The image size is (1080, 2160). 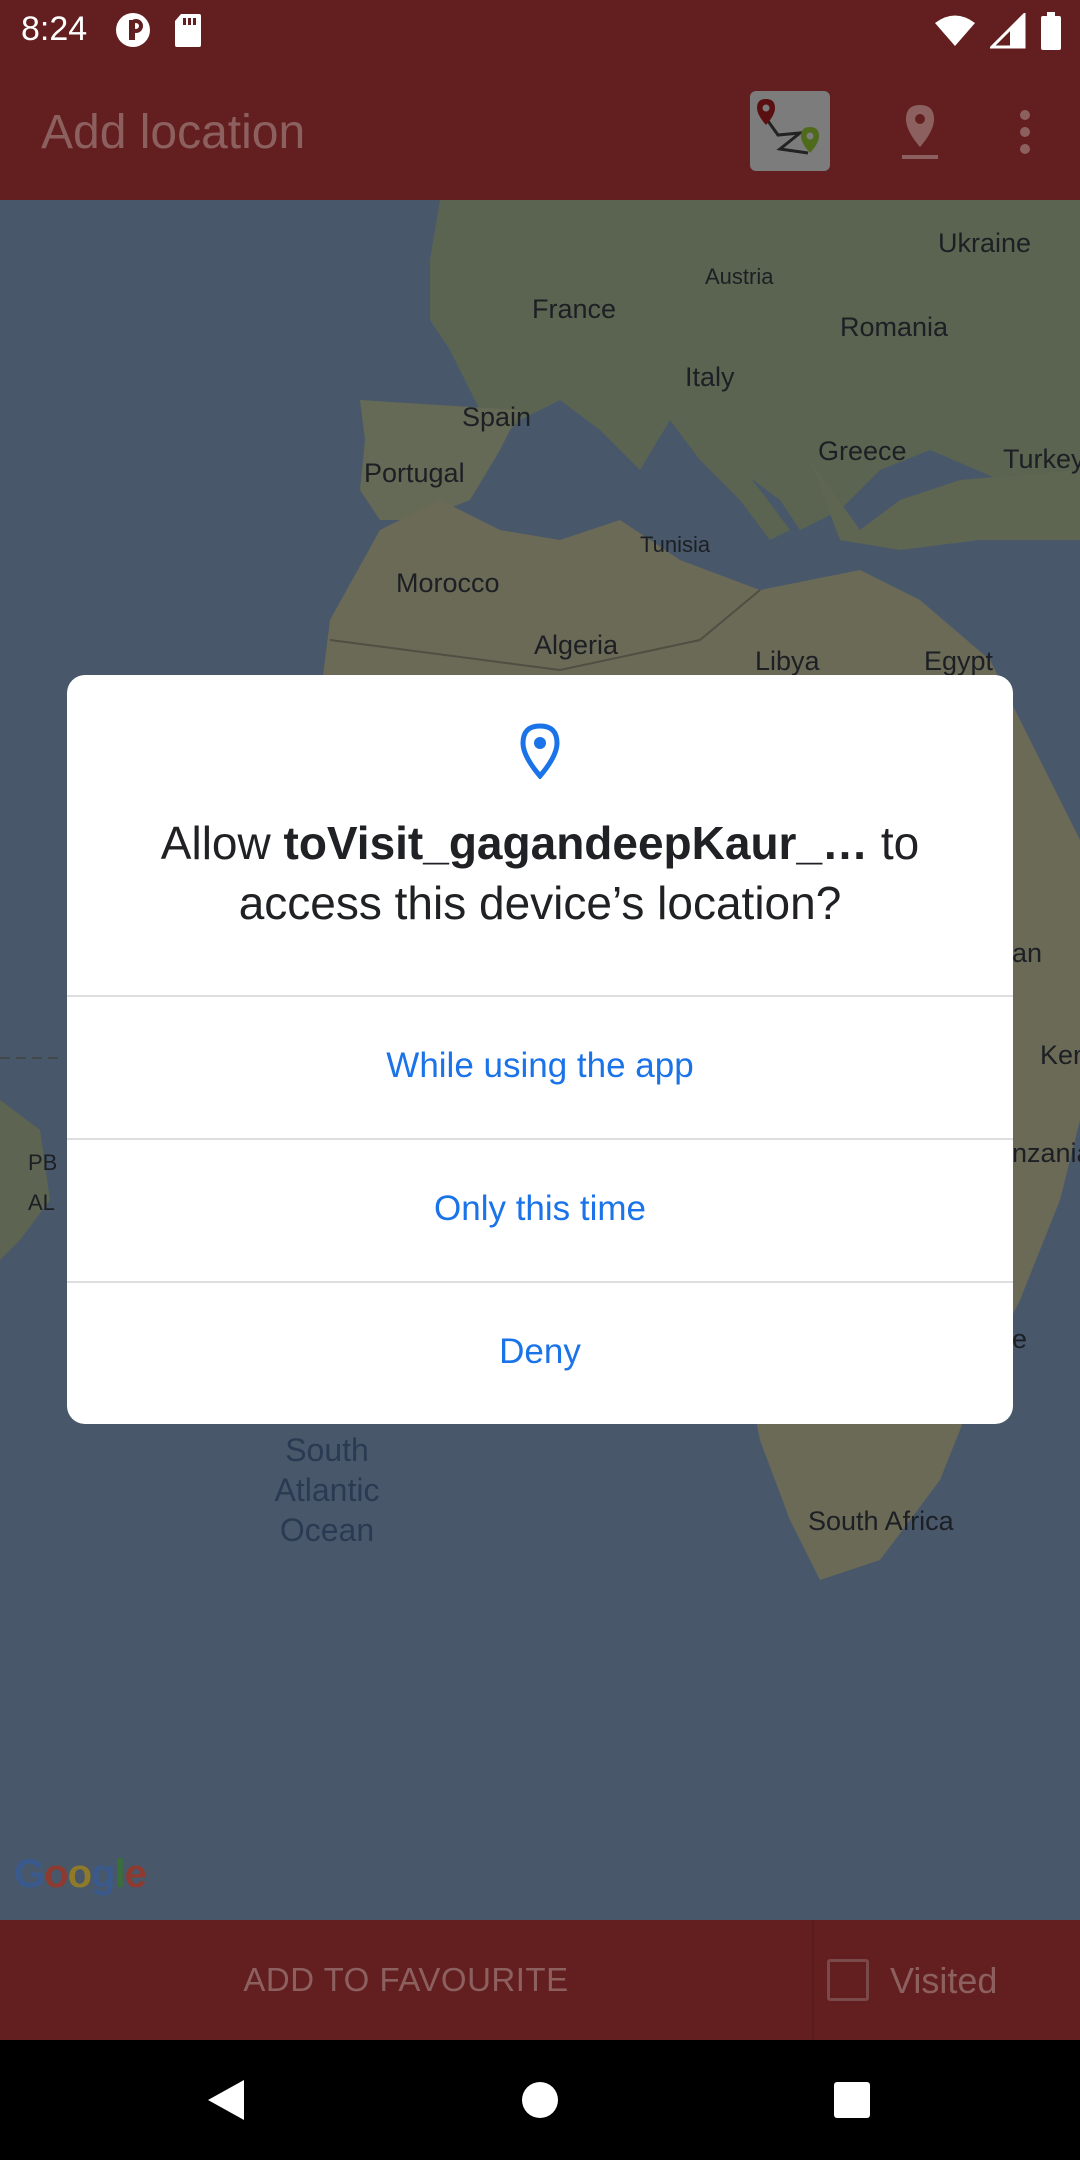 I want to click on visited-checkbox, so click(x=848, y=1980).